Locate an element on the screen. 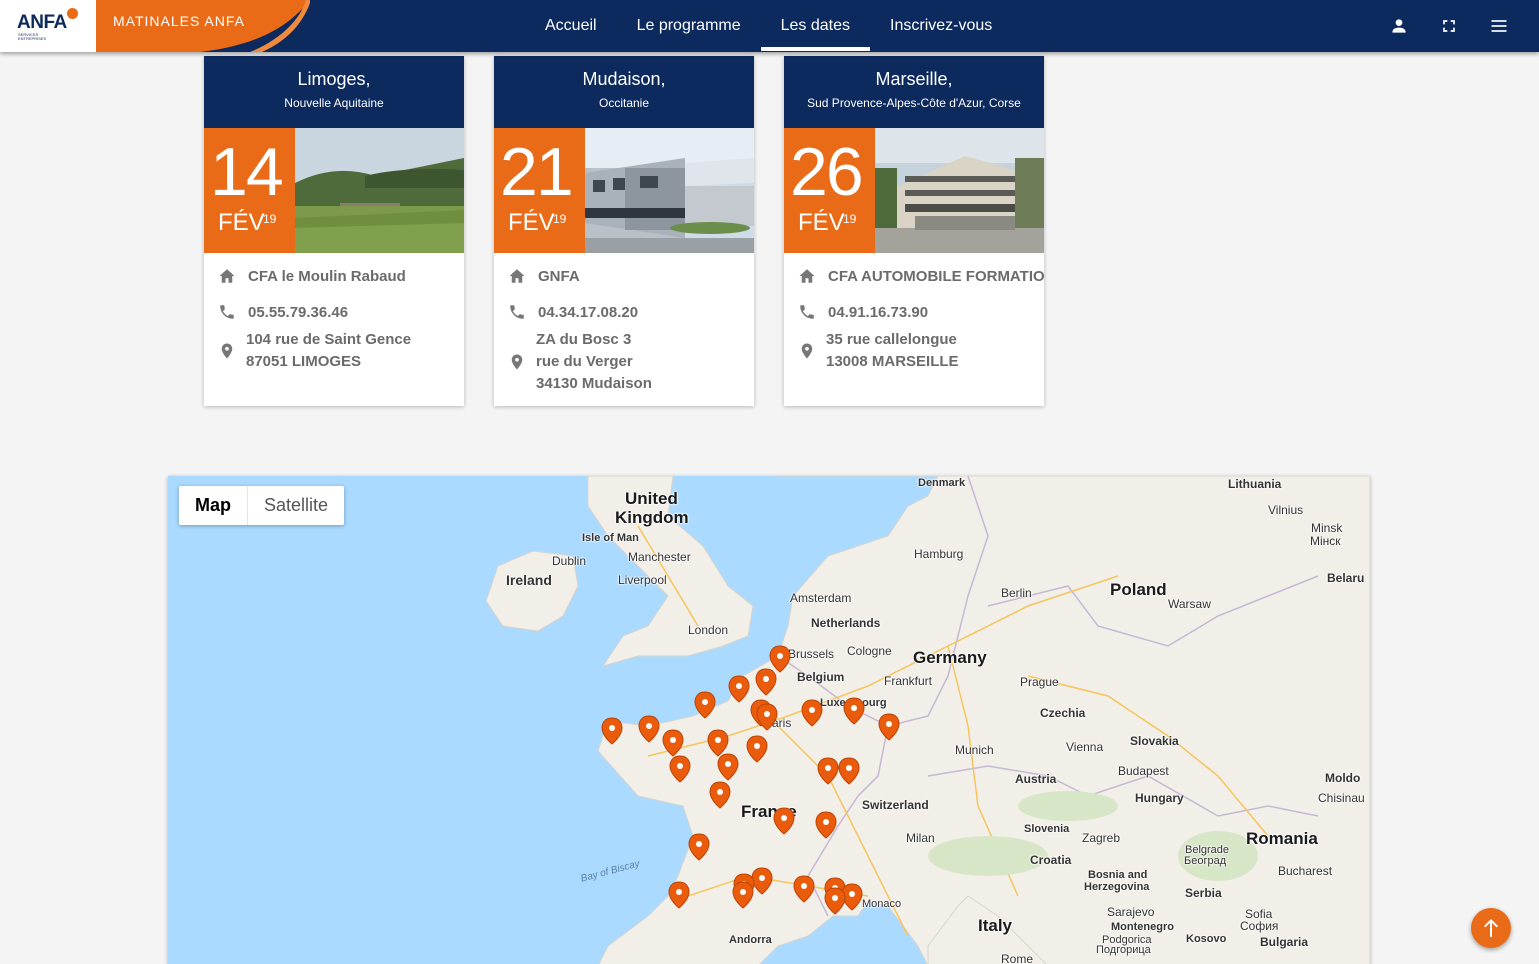 This screenshot has width=1539, height=964. card-city: Marseille, is located at coordinates (914, 79).